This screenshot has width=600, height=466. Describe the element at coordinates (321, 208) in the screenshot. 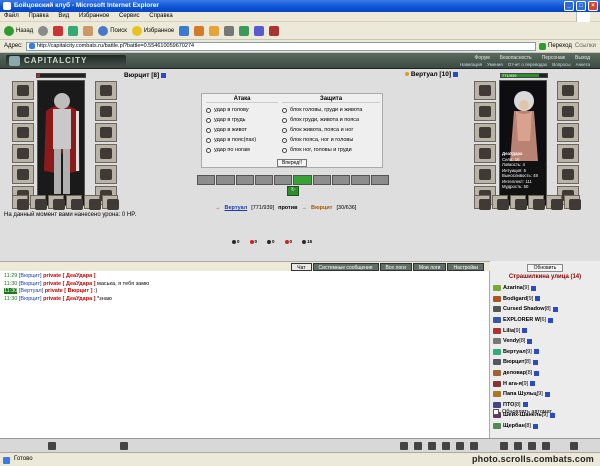

I see `self-link: Вюрцит` at that location.